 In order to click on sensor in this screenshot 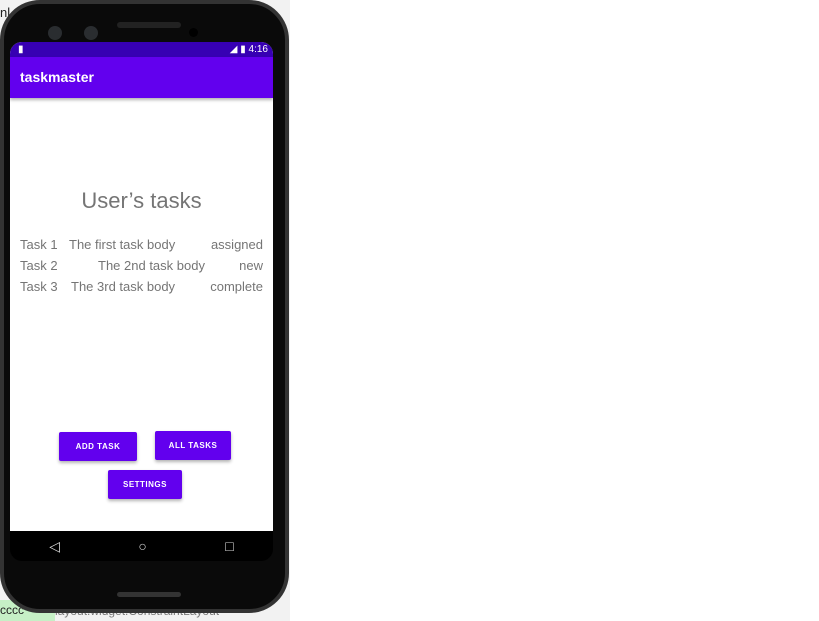, I will do `click(193, 32)`.